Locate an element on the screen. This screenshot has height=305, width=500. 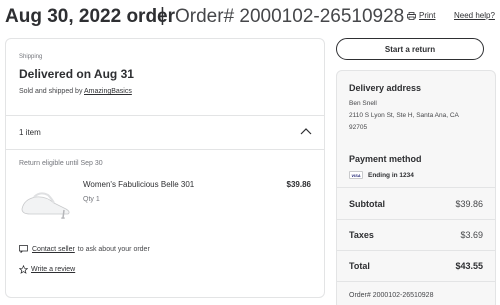
sold-by-line: Sold and shipped by AmazingBasics is located at coordinates (75, 91).